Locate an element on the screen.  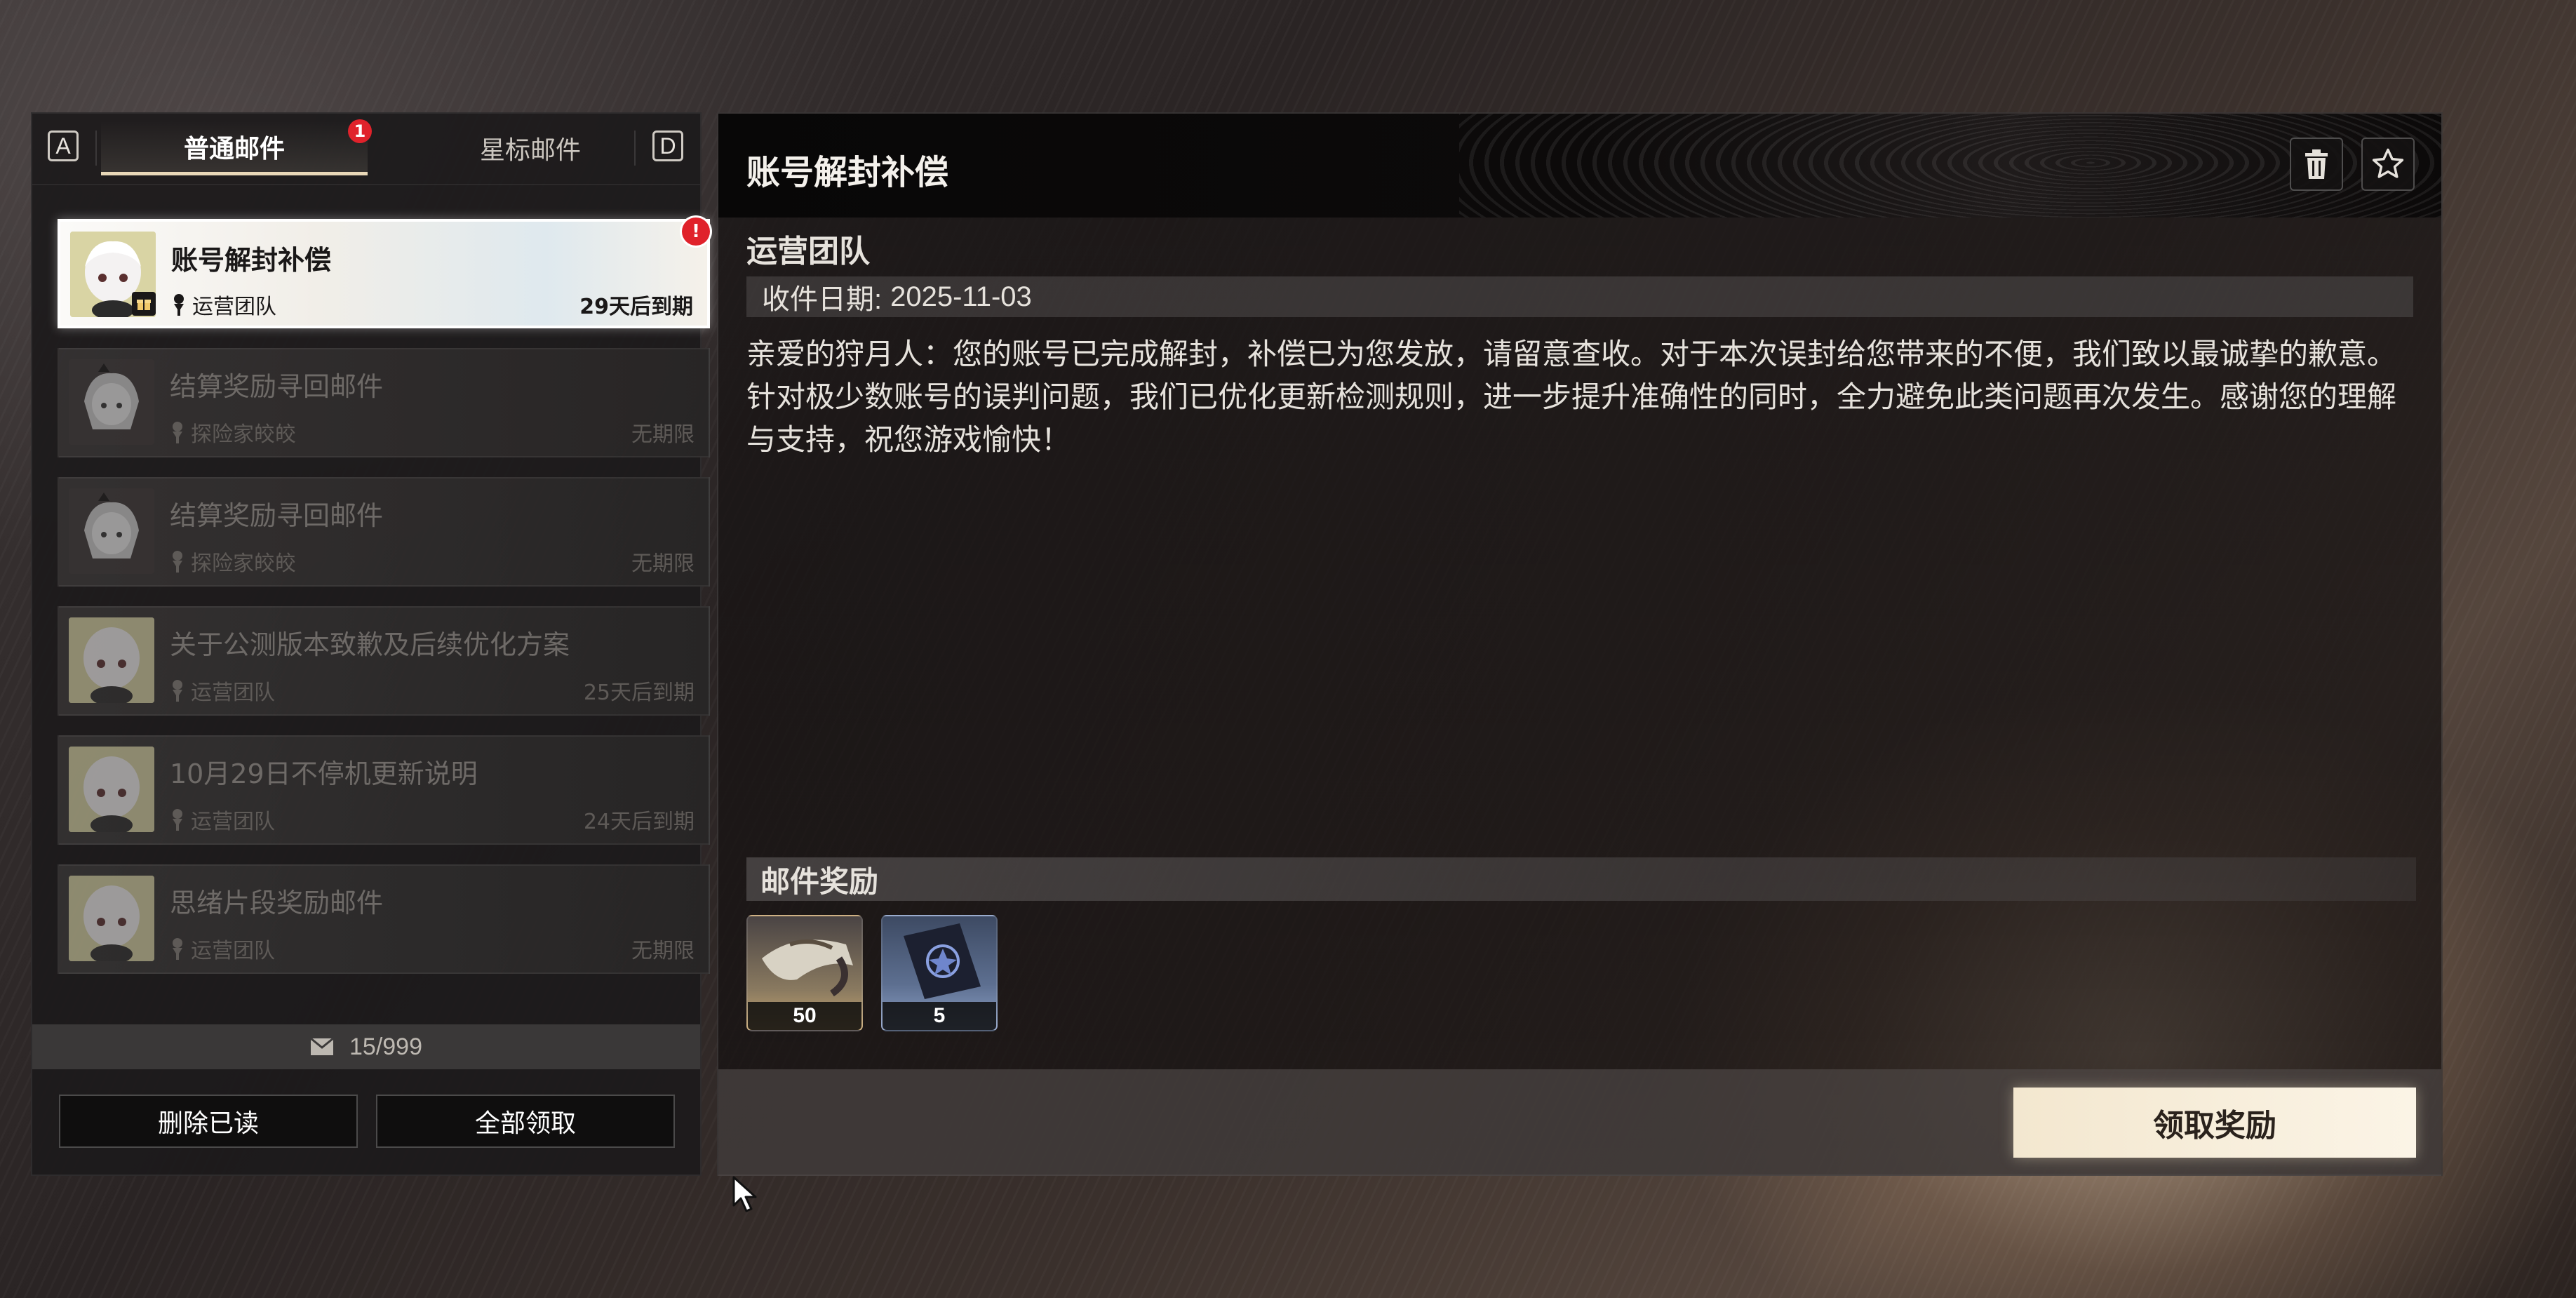
reward-section-header: 邮件奖励 is located at coordinates (1581, 879).